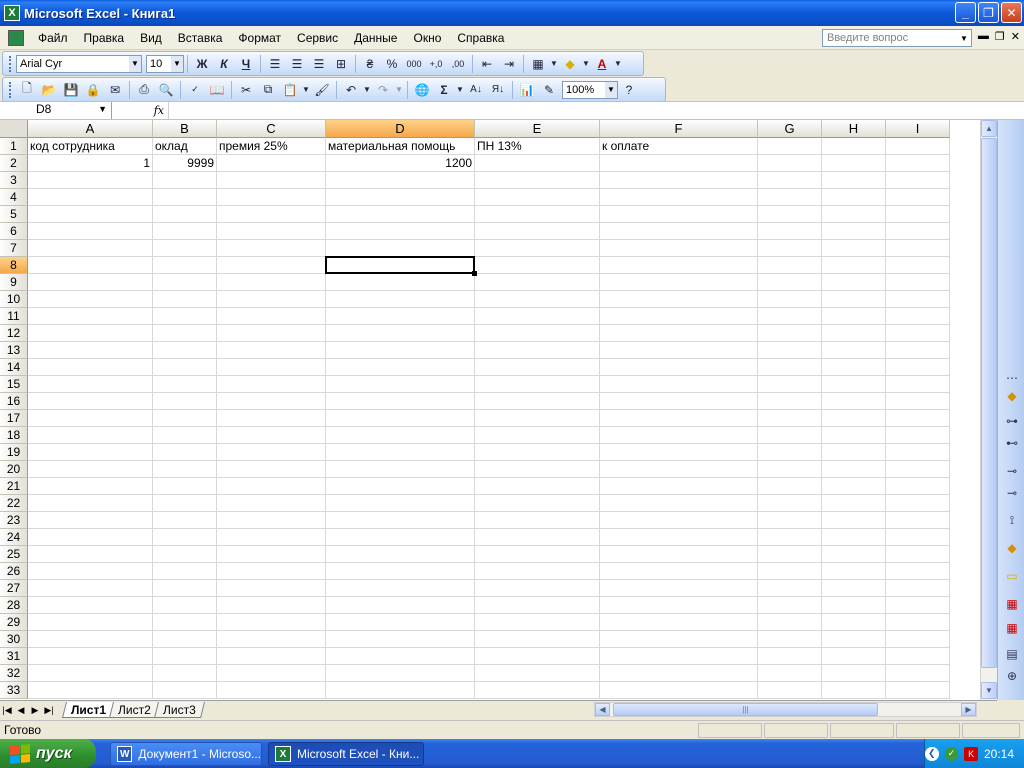 Image resolution: width=1024 pixels, height=768 pixels. Describe the element at coordinates (427, 38) in the screenshot. I see `menu-window: Окно` at that location.